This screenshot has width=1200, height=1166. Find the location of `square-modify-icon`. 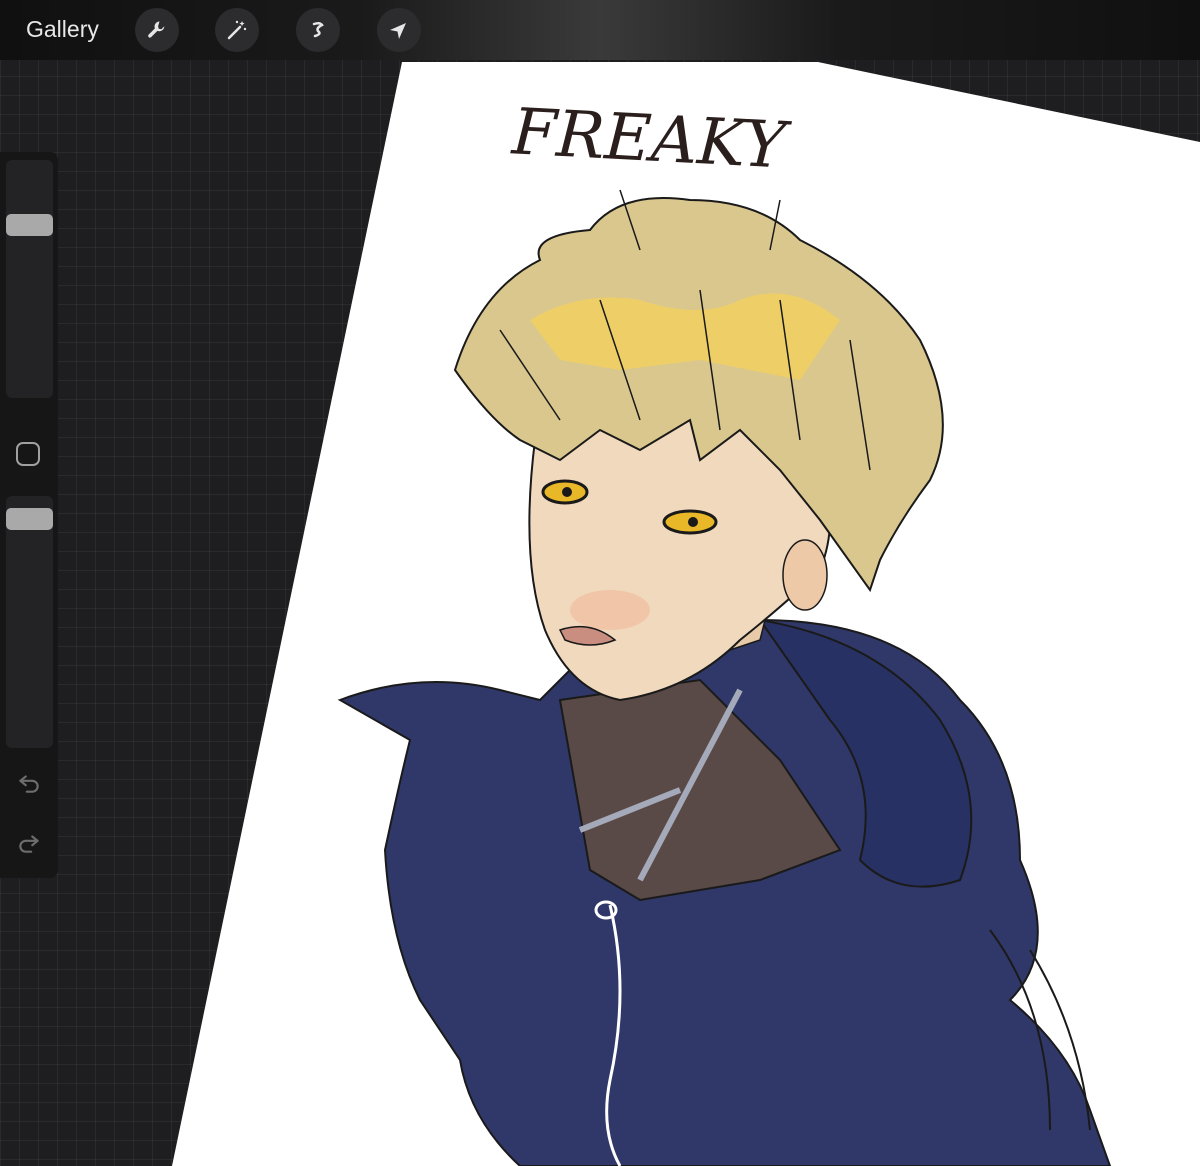

square-modify-icon is located at coordinates (28, 454).